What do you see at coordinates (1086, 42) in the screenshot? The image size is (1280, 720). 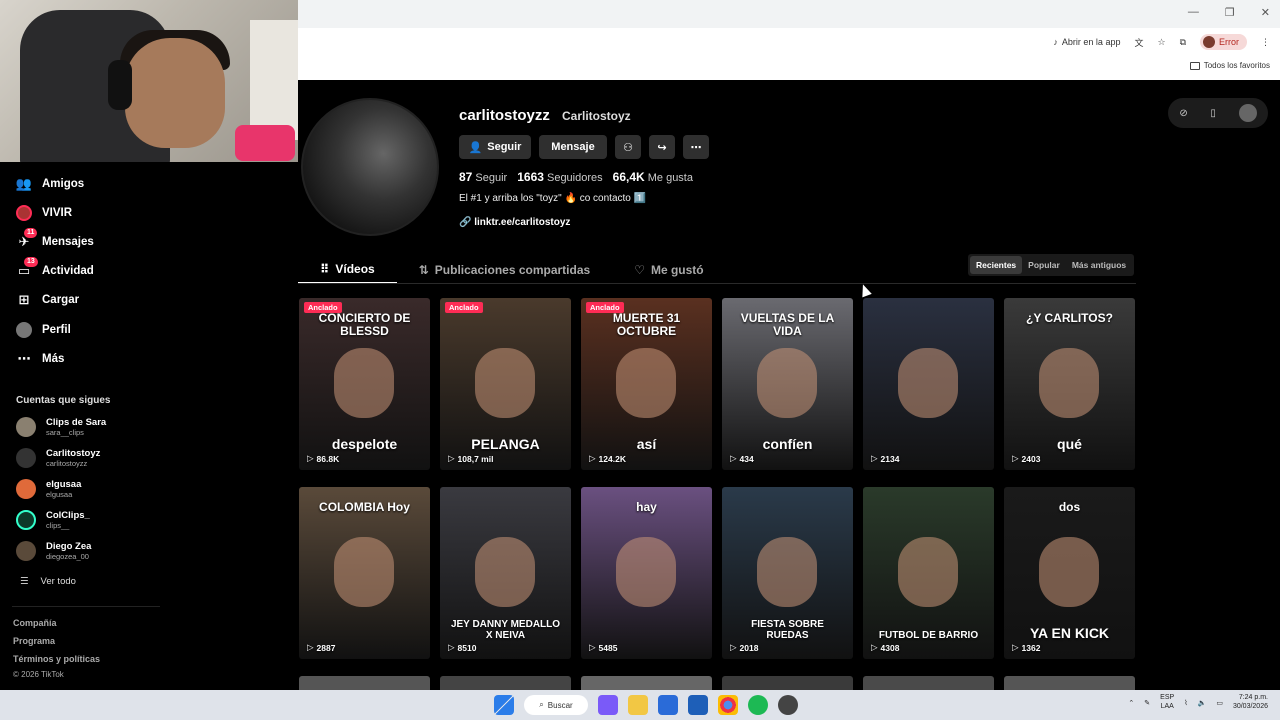 I see `open-in-app-button: ♪ Abrir en la app` at bounding box center [1086, 42].